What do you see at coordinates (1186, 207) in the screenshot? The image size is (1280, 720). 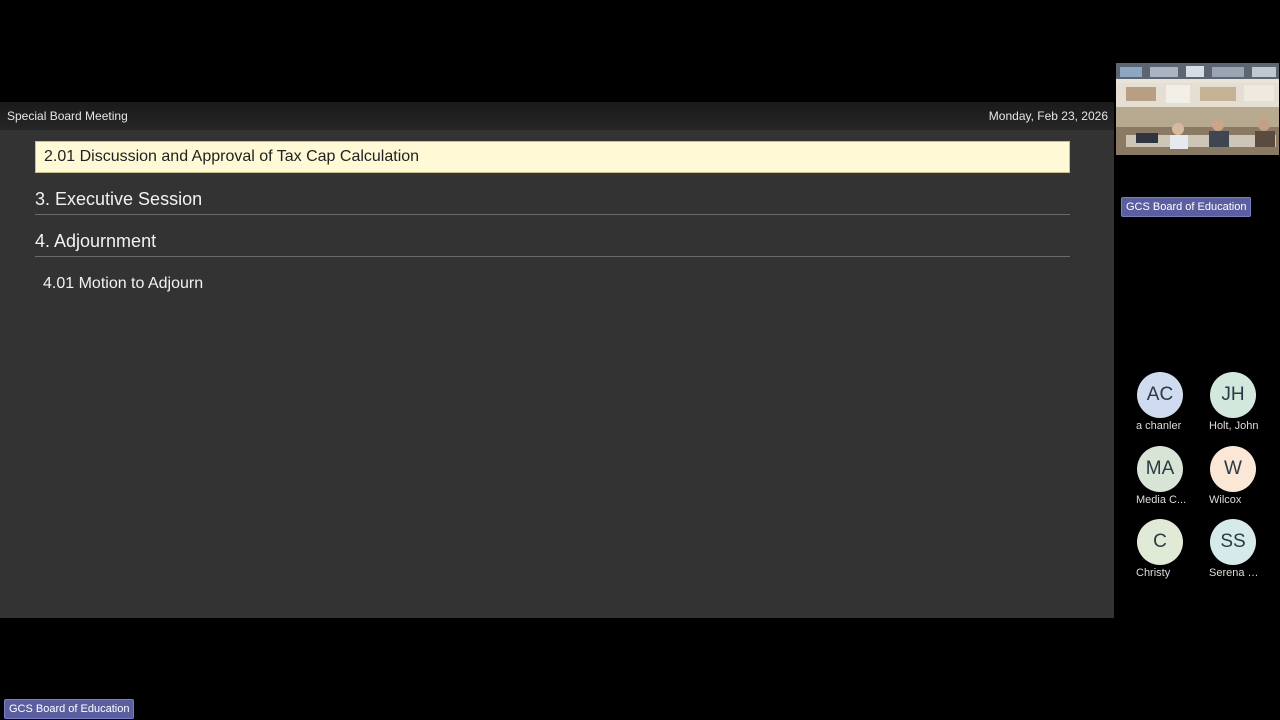 I see `speaker-name-label: GCS Board of Education` at bounding box center [1186, 207].